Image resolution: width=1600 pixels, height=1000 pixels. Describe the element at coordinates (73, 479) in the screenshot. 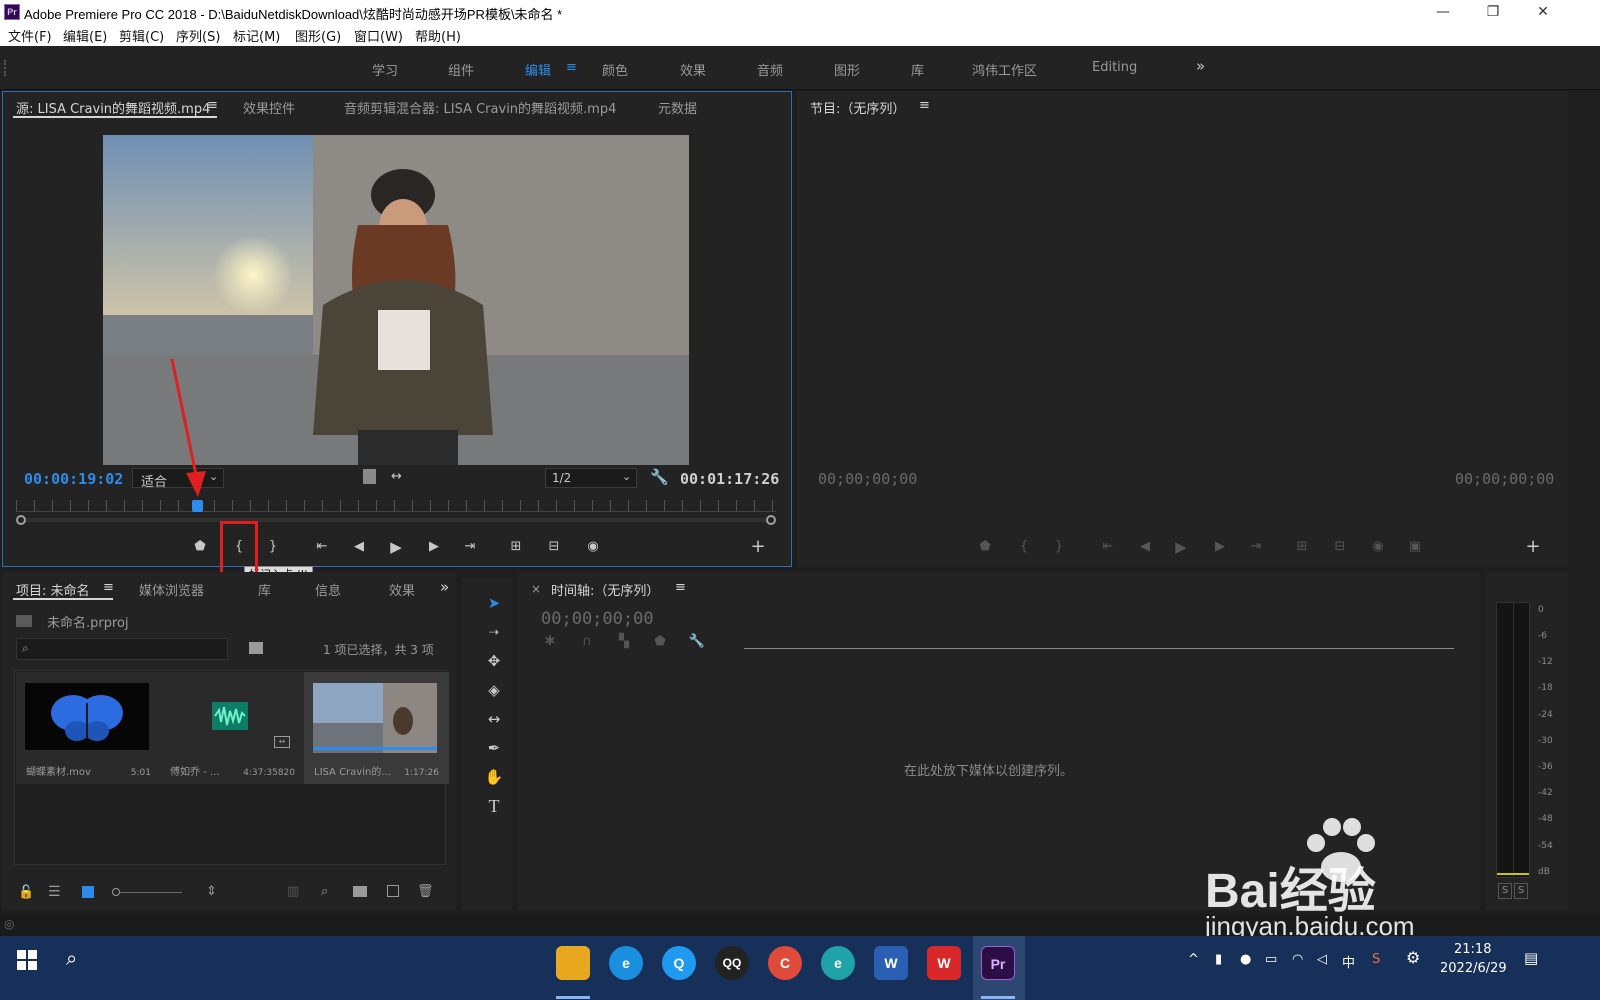

I see `source-current-time: 00:00:19:02` at that location.